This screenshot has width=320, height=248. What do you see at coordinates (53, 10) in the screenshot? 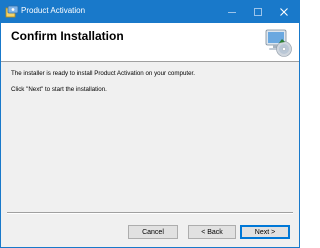
I see `window-title: Product Activation` at bounding box center [53, 10].